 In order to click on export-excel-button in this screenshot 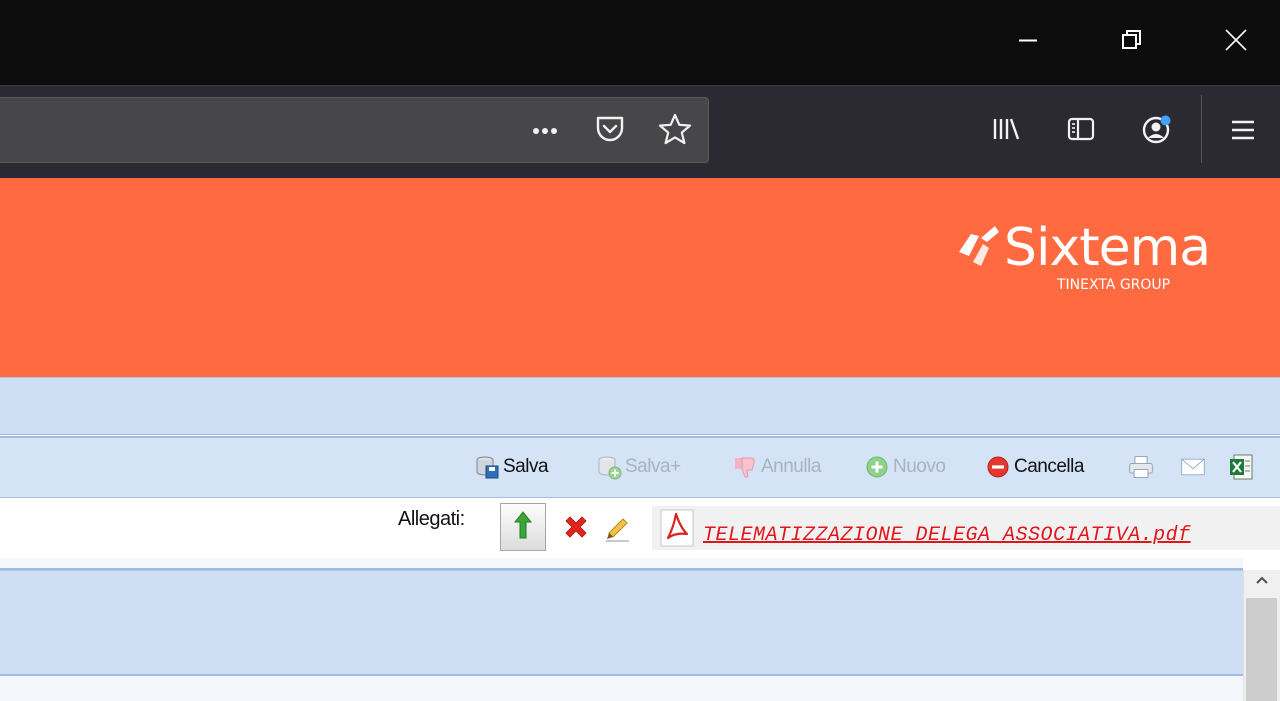, I will do `click(1242, 467)`.